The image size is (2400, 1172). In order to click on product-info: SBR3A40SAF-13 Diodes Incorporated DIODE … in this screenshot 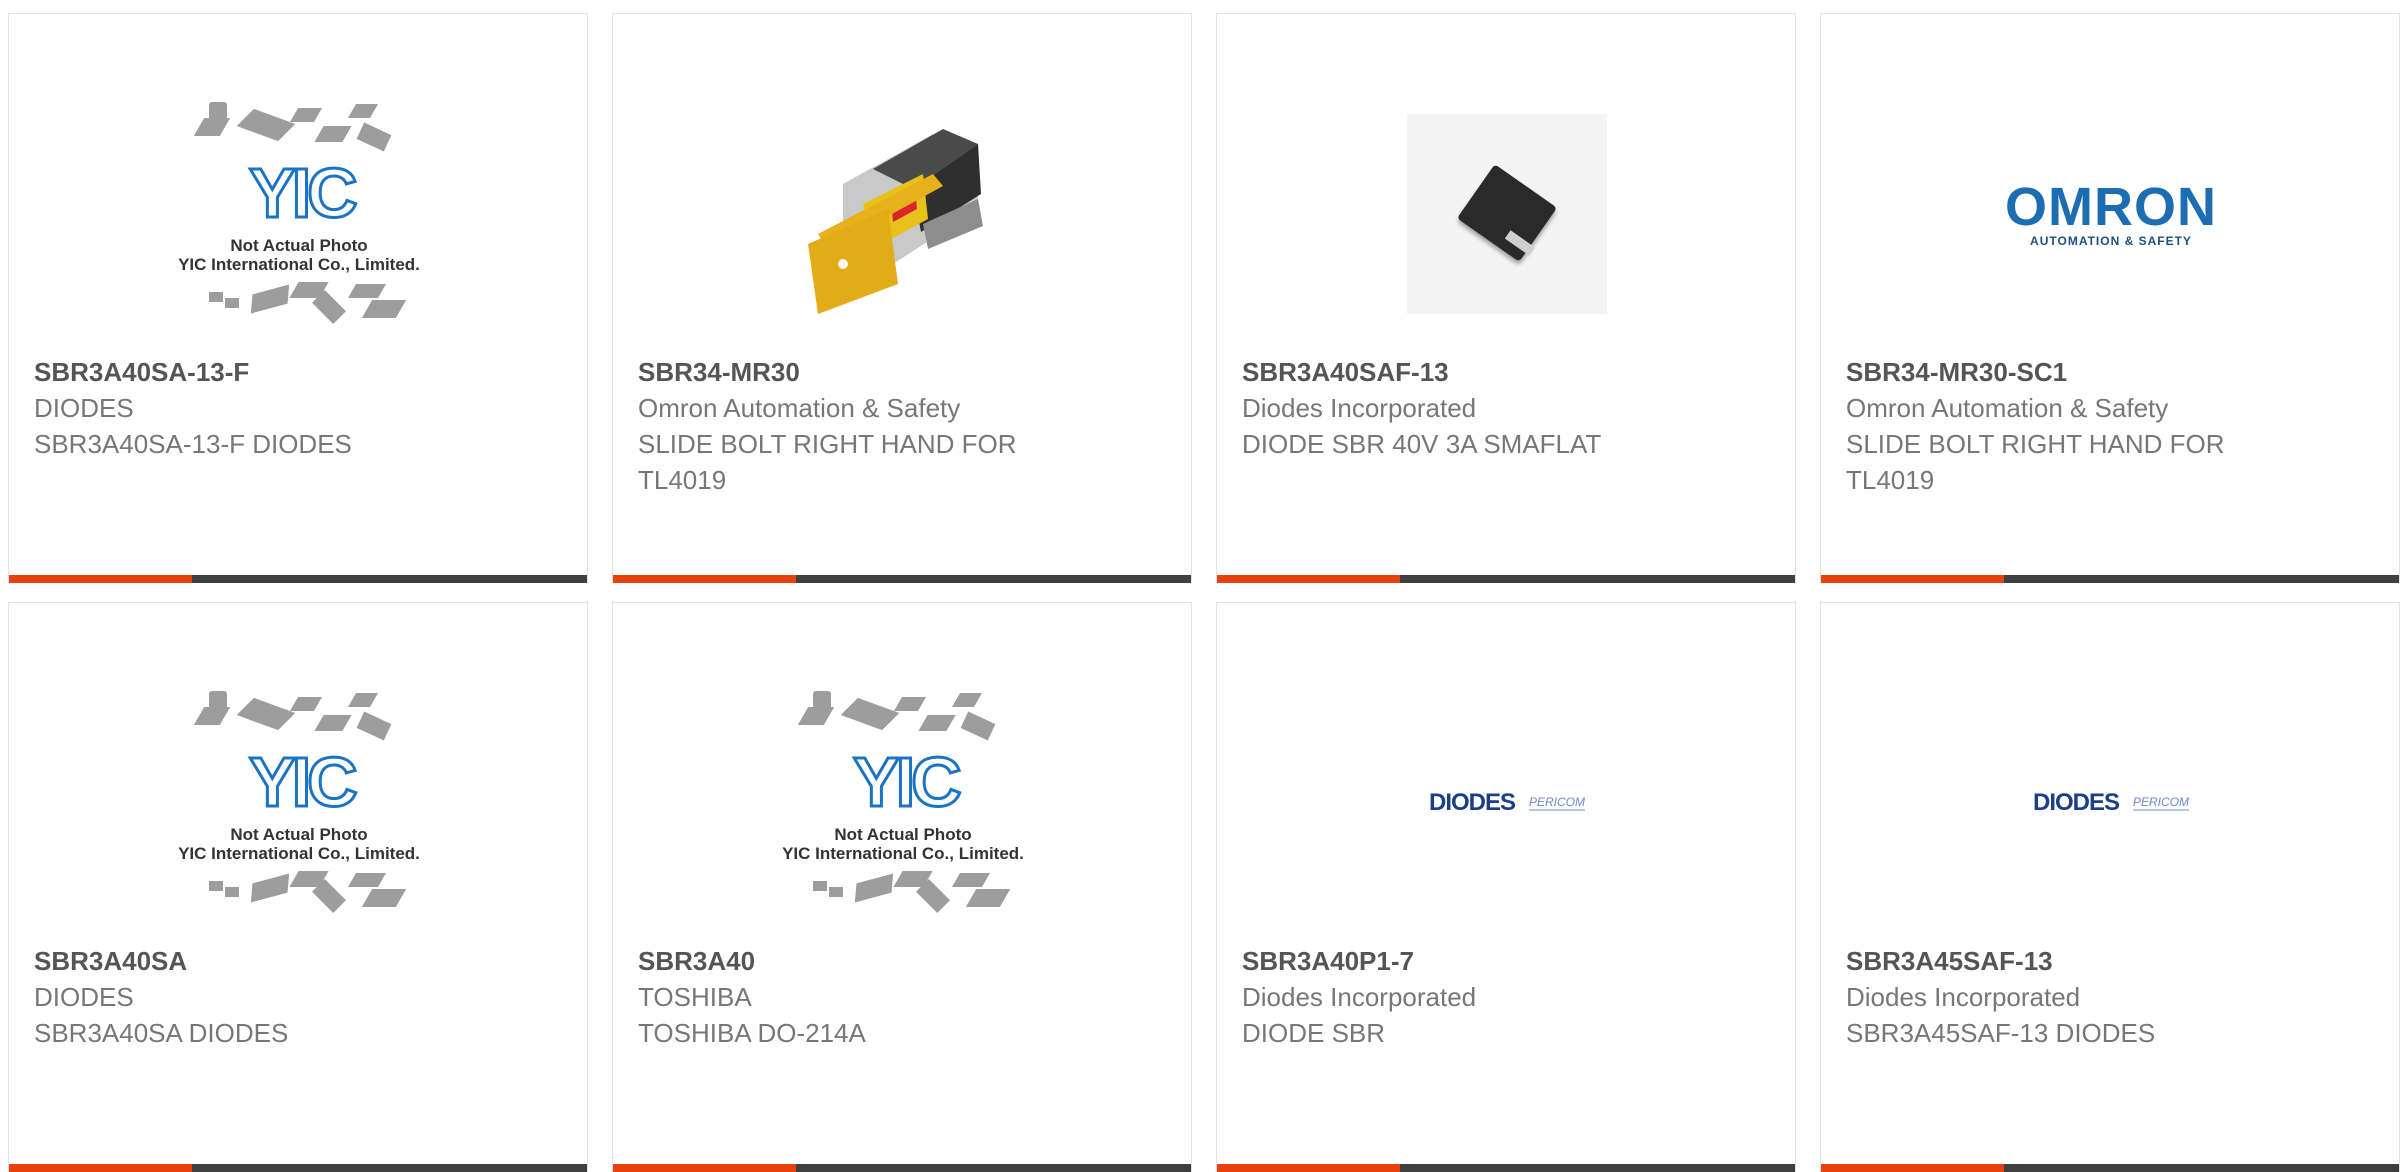, I will do `click(1458, 408)`.